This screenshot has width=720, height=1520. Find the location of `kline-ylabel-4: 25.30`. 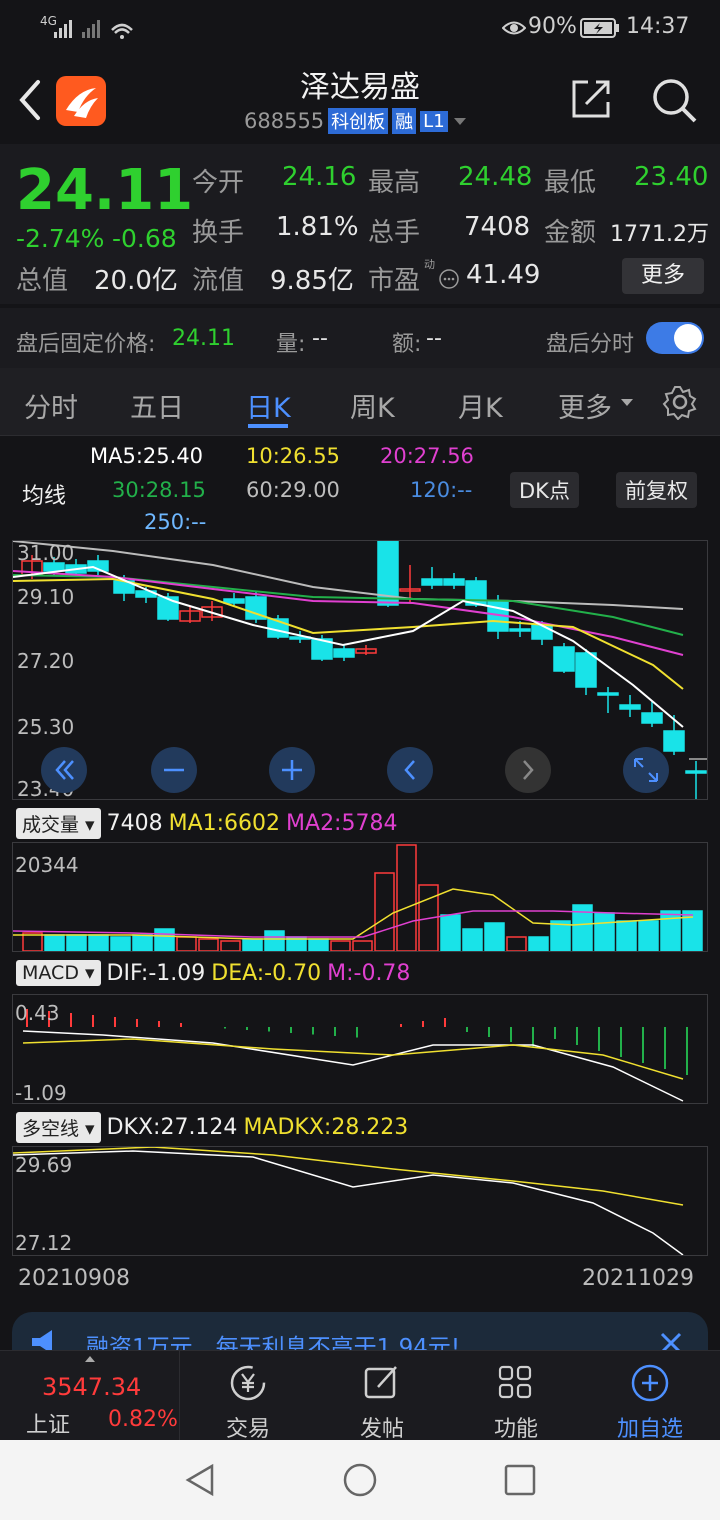

kline-ylabel-4: 25.30 is located at coordinates (46, 727).